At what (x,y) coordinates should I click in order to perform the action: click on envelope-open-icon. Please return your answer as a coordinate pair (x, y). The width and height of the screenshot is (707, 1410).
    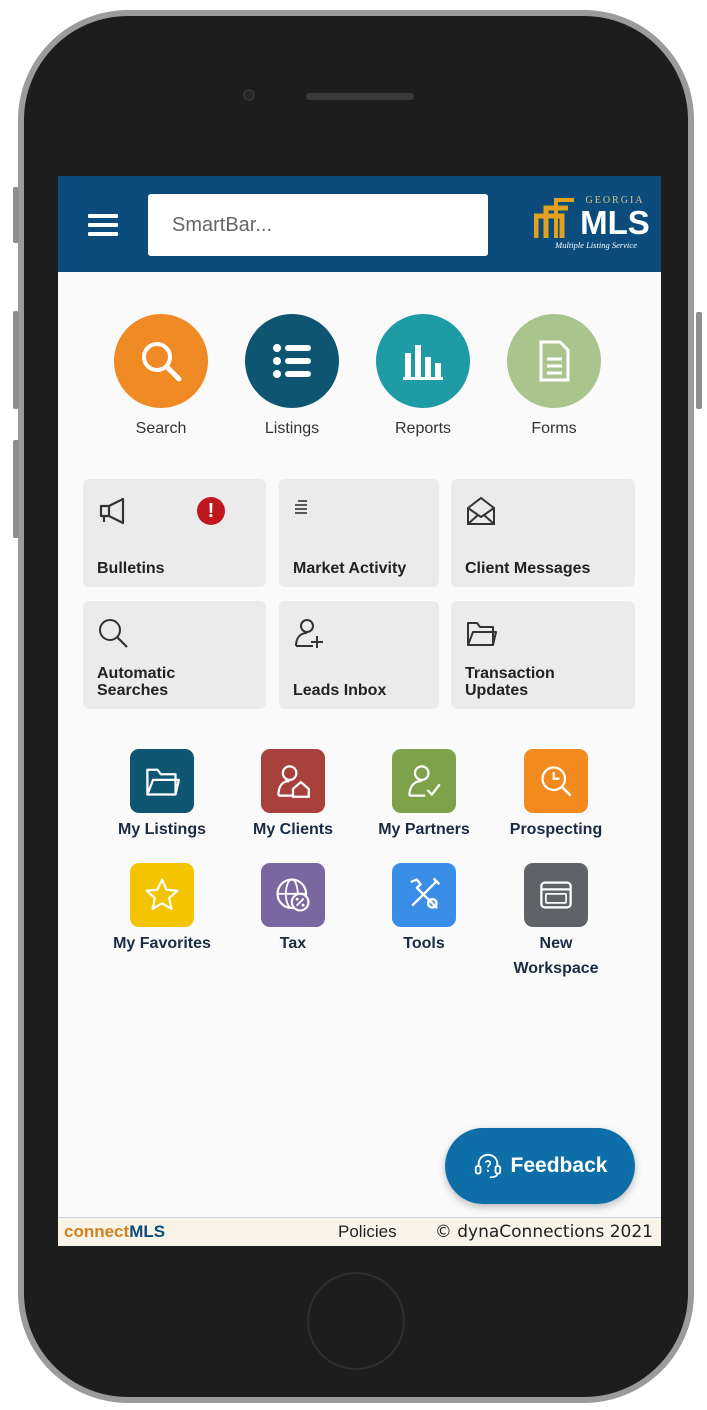
    Looking at the image, I should click on (481, 511).